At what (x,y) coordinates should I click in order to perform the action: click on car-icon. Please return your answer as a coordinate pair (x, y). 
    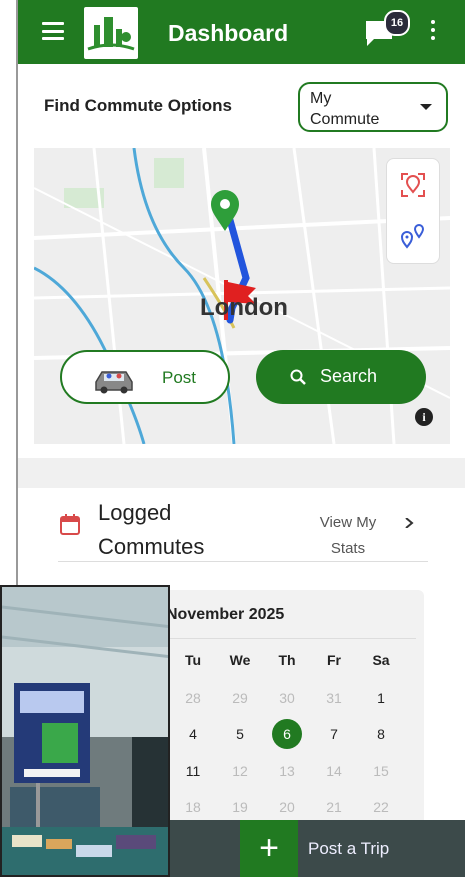
    Looking at the image, I should click on (114, 382).